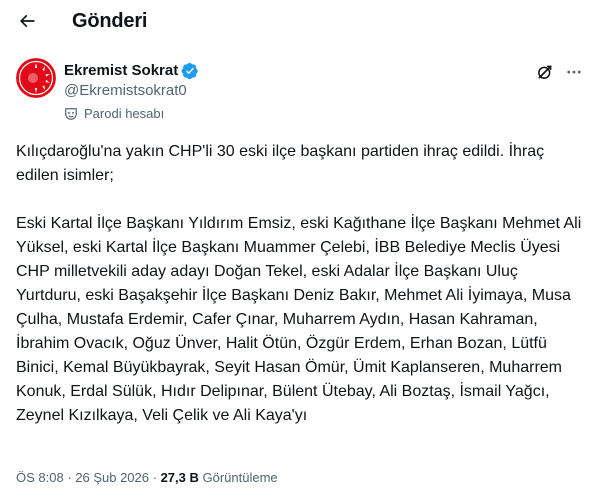 The height and width of the screenshot is (500, 598). I want to click on grok-icon, so click(545, 72).